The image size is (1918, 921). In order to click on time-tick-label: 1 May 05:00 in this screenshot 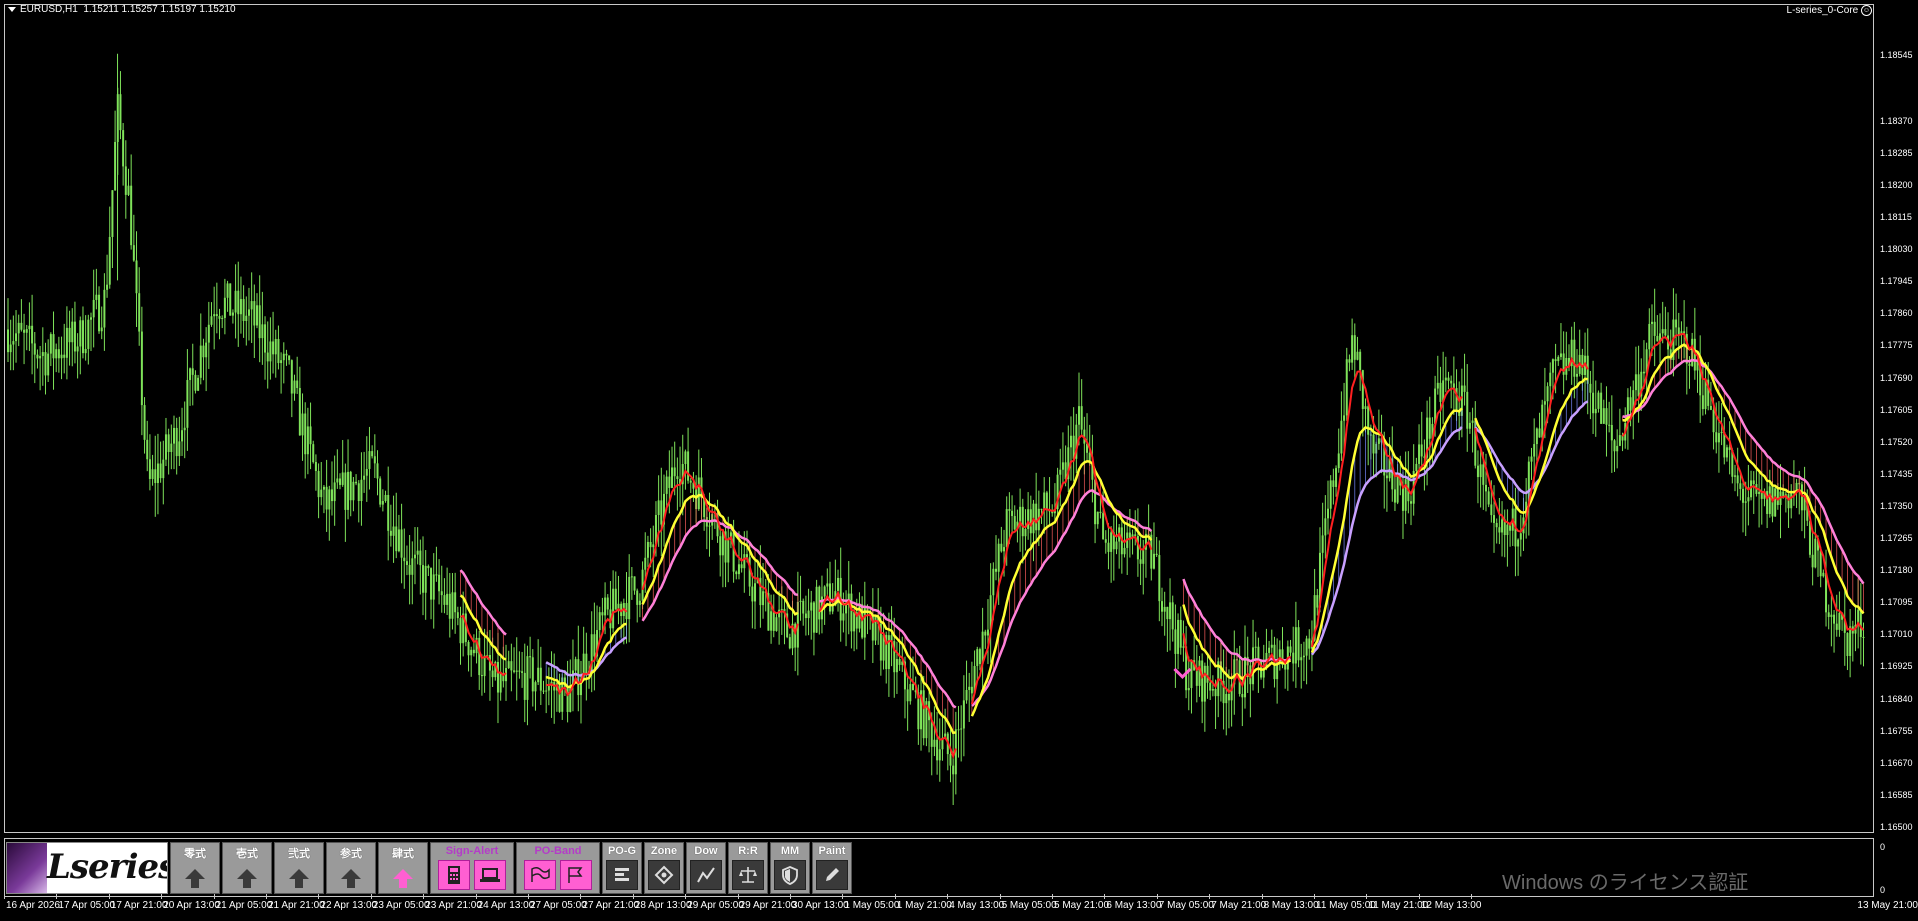, I will do `click(872, 905)`.